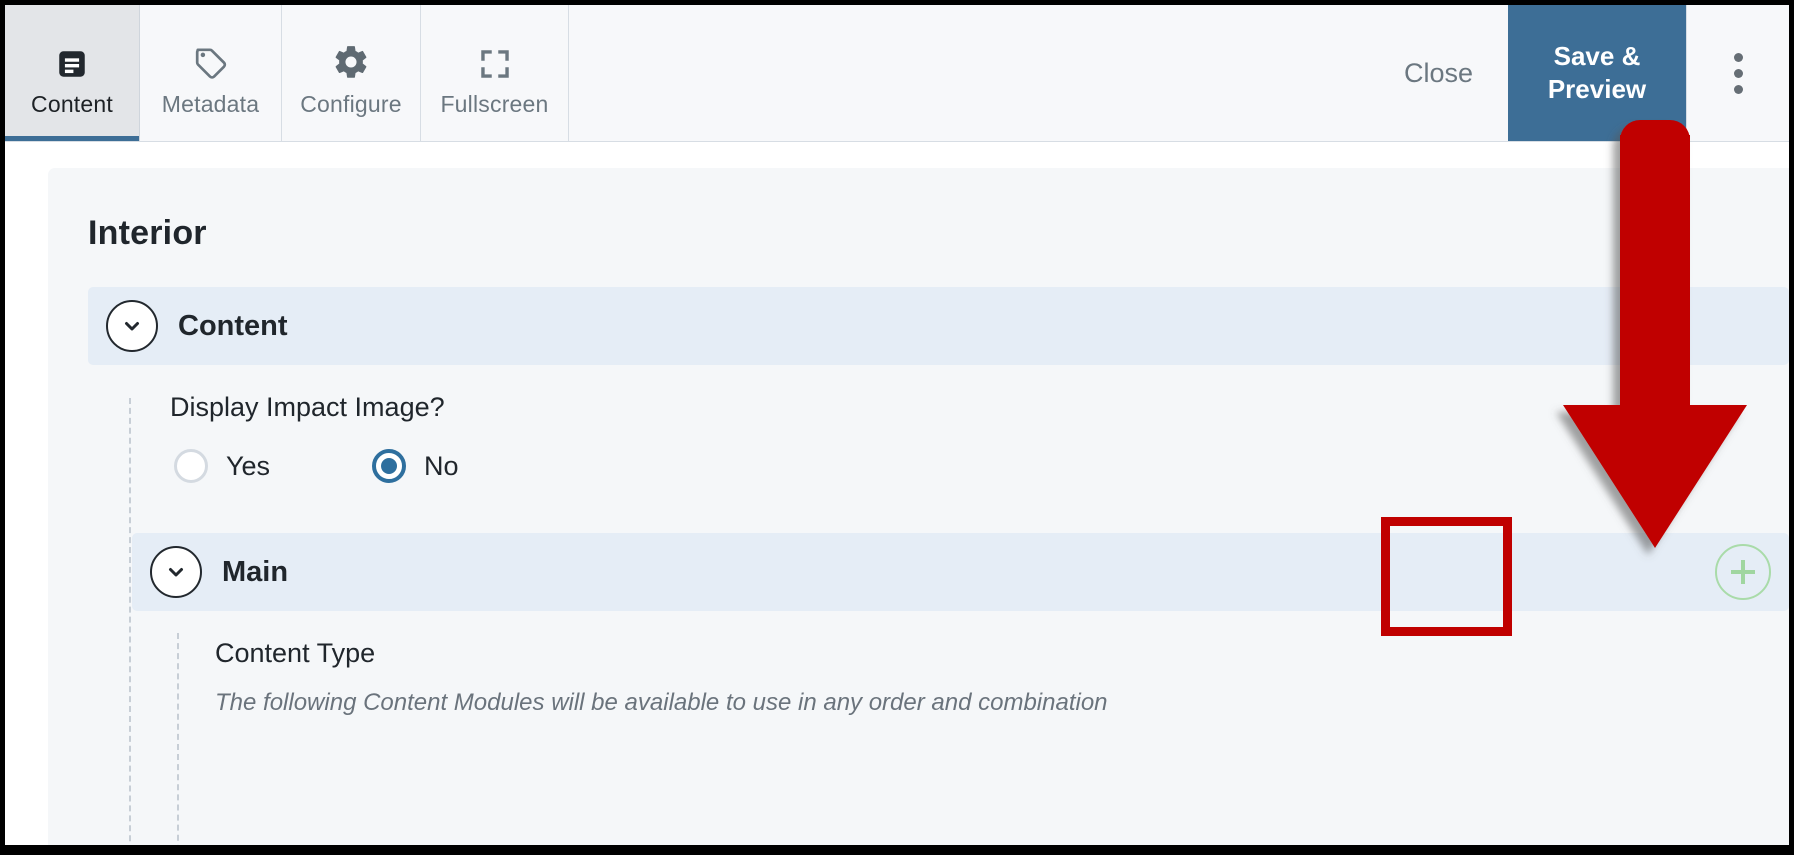 The image size is (1794, 855). What do you see at coordinates (191, 466) in the screenshot?
I see `radio-dot` at bounding box center [191, 466].